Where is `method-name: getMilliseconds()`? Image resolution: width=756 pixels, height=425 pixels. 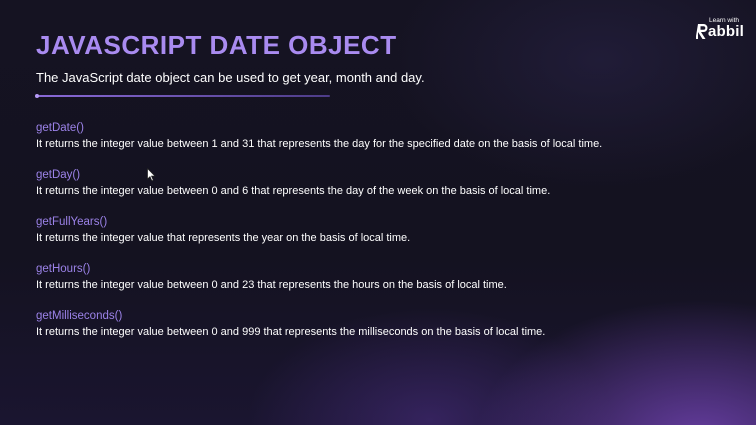 method-name: getMilliseconds() is located at coordinates (79, 316).